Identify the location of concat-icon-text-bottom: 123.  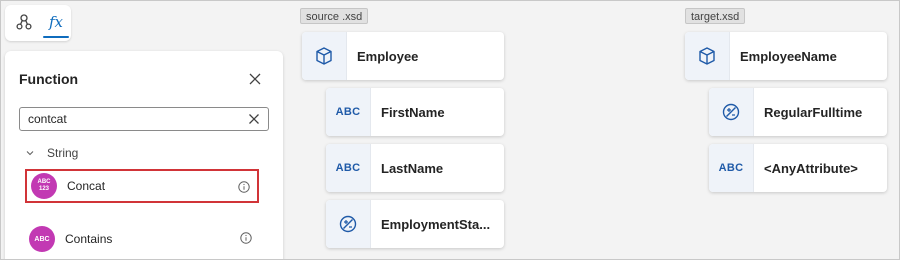
(43, 189).